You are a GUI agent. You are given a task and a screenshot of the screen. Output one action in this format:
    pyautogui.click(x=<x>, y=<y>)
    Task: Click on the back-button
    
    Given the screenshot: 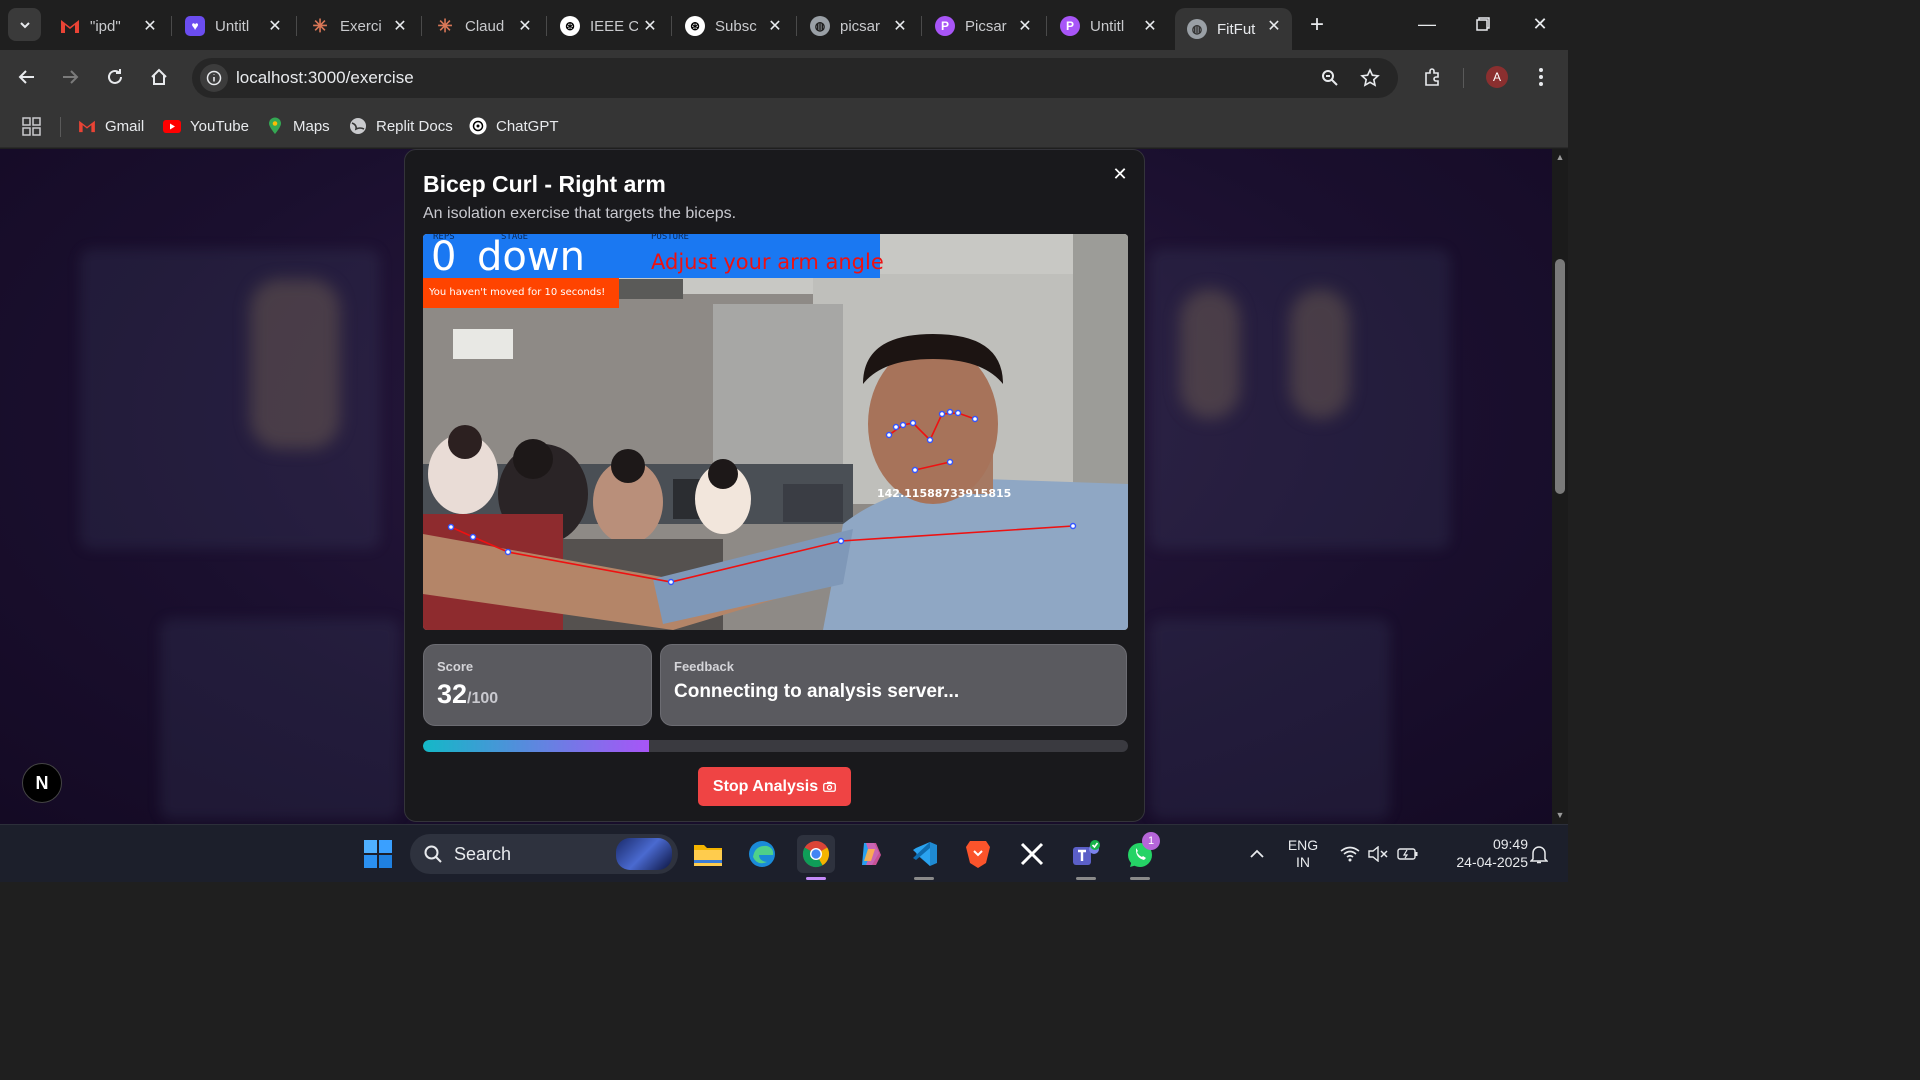 What is the action you would take?
    pyautogui.click(x=27, y=77)
    